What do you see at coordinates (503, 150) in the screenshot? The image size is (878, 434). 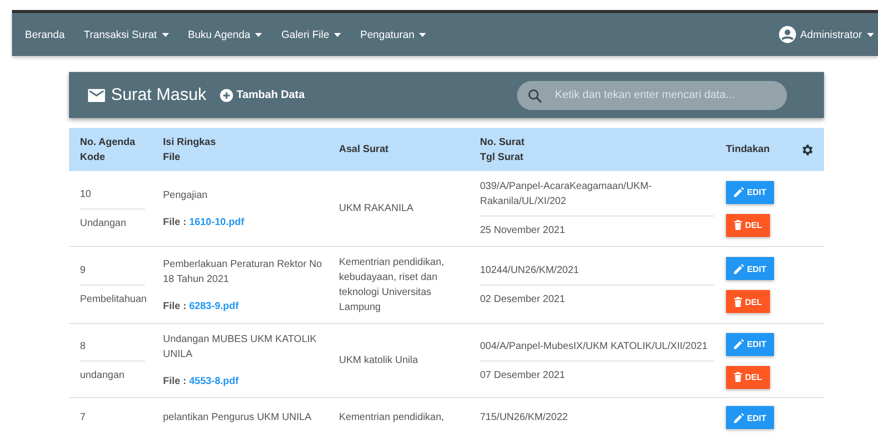 I see `column-header: No. Surat Tgl Surat` at bounding box center [503, 150].